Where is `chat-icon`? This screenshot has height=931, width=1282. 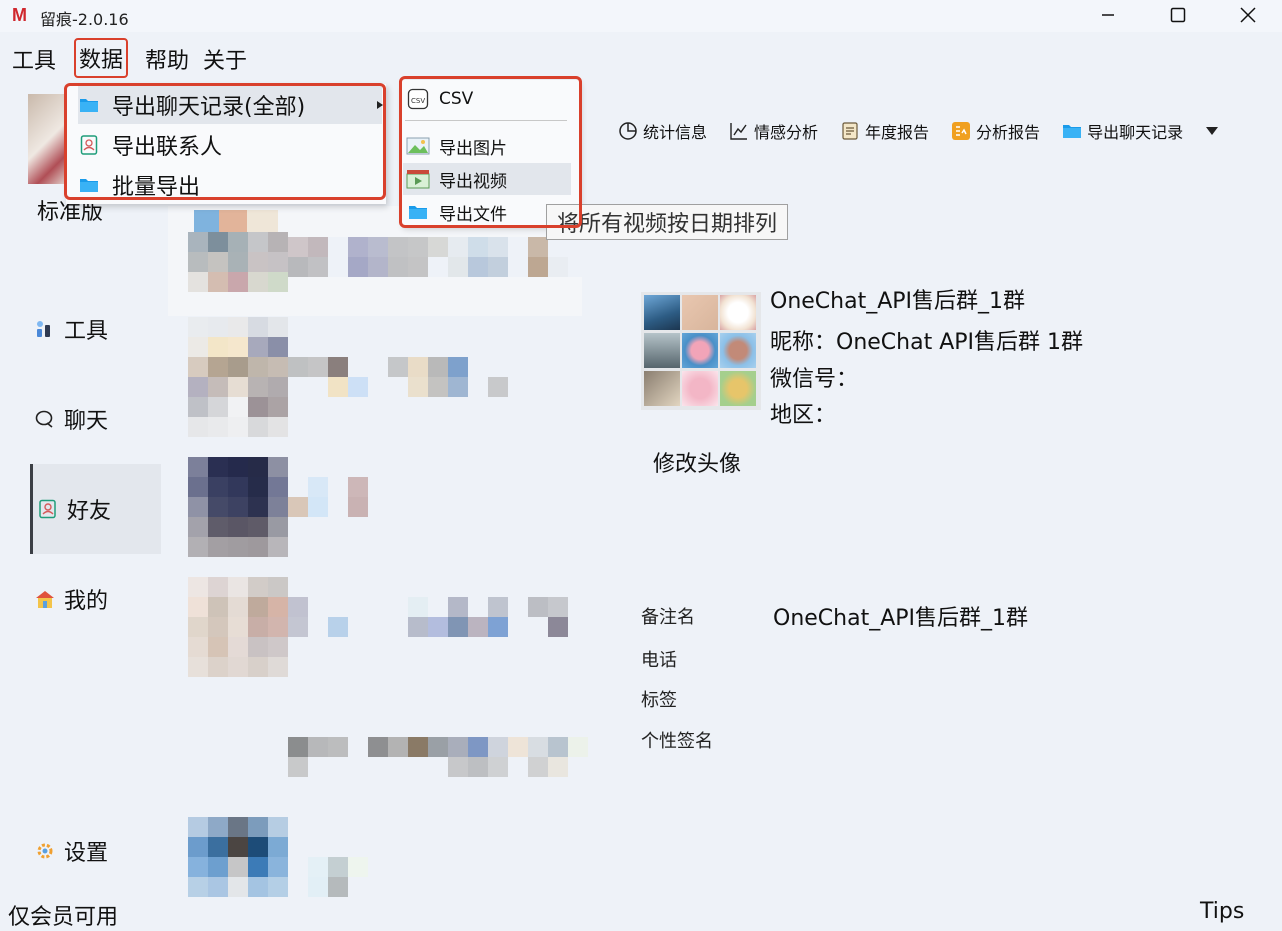
chat-icon is located at coordinates (45, 419).